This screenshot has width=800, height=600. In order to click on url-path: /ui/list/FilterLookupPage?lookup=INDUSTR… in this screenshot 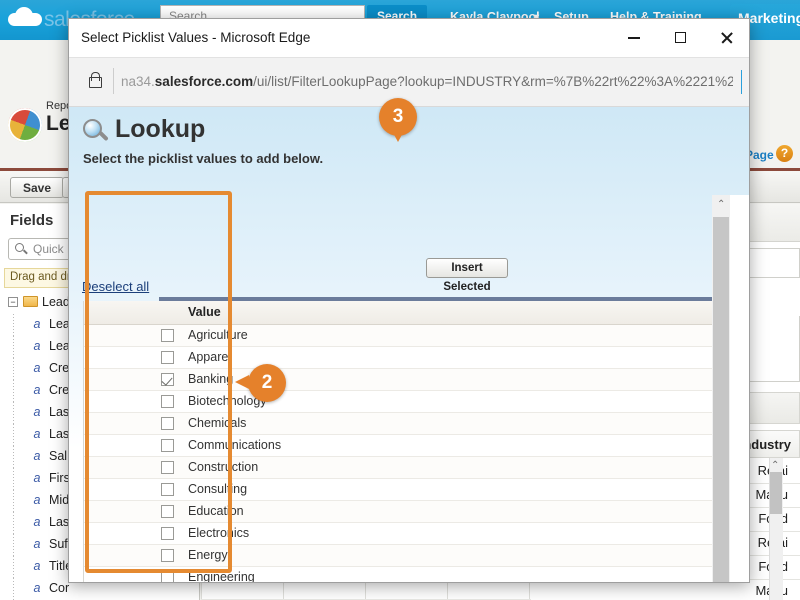, I will do `click(493, 81)`.